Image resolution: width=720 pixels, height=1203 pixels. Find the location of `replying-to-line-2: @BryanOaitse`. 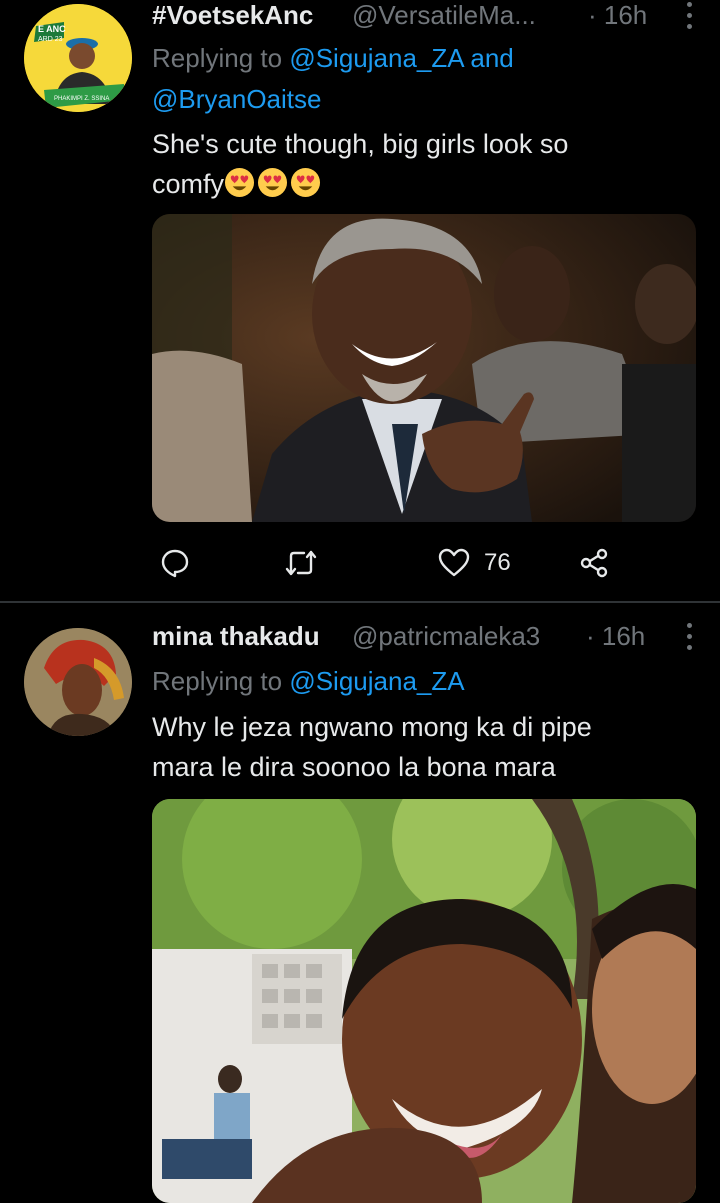

replying-to-line-2: @BryanOaitse is located at coordinates (236, 99).